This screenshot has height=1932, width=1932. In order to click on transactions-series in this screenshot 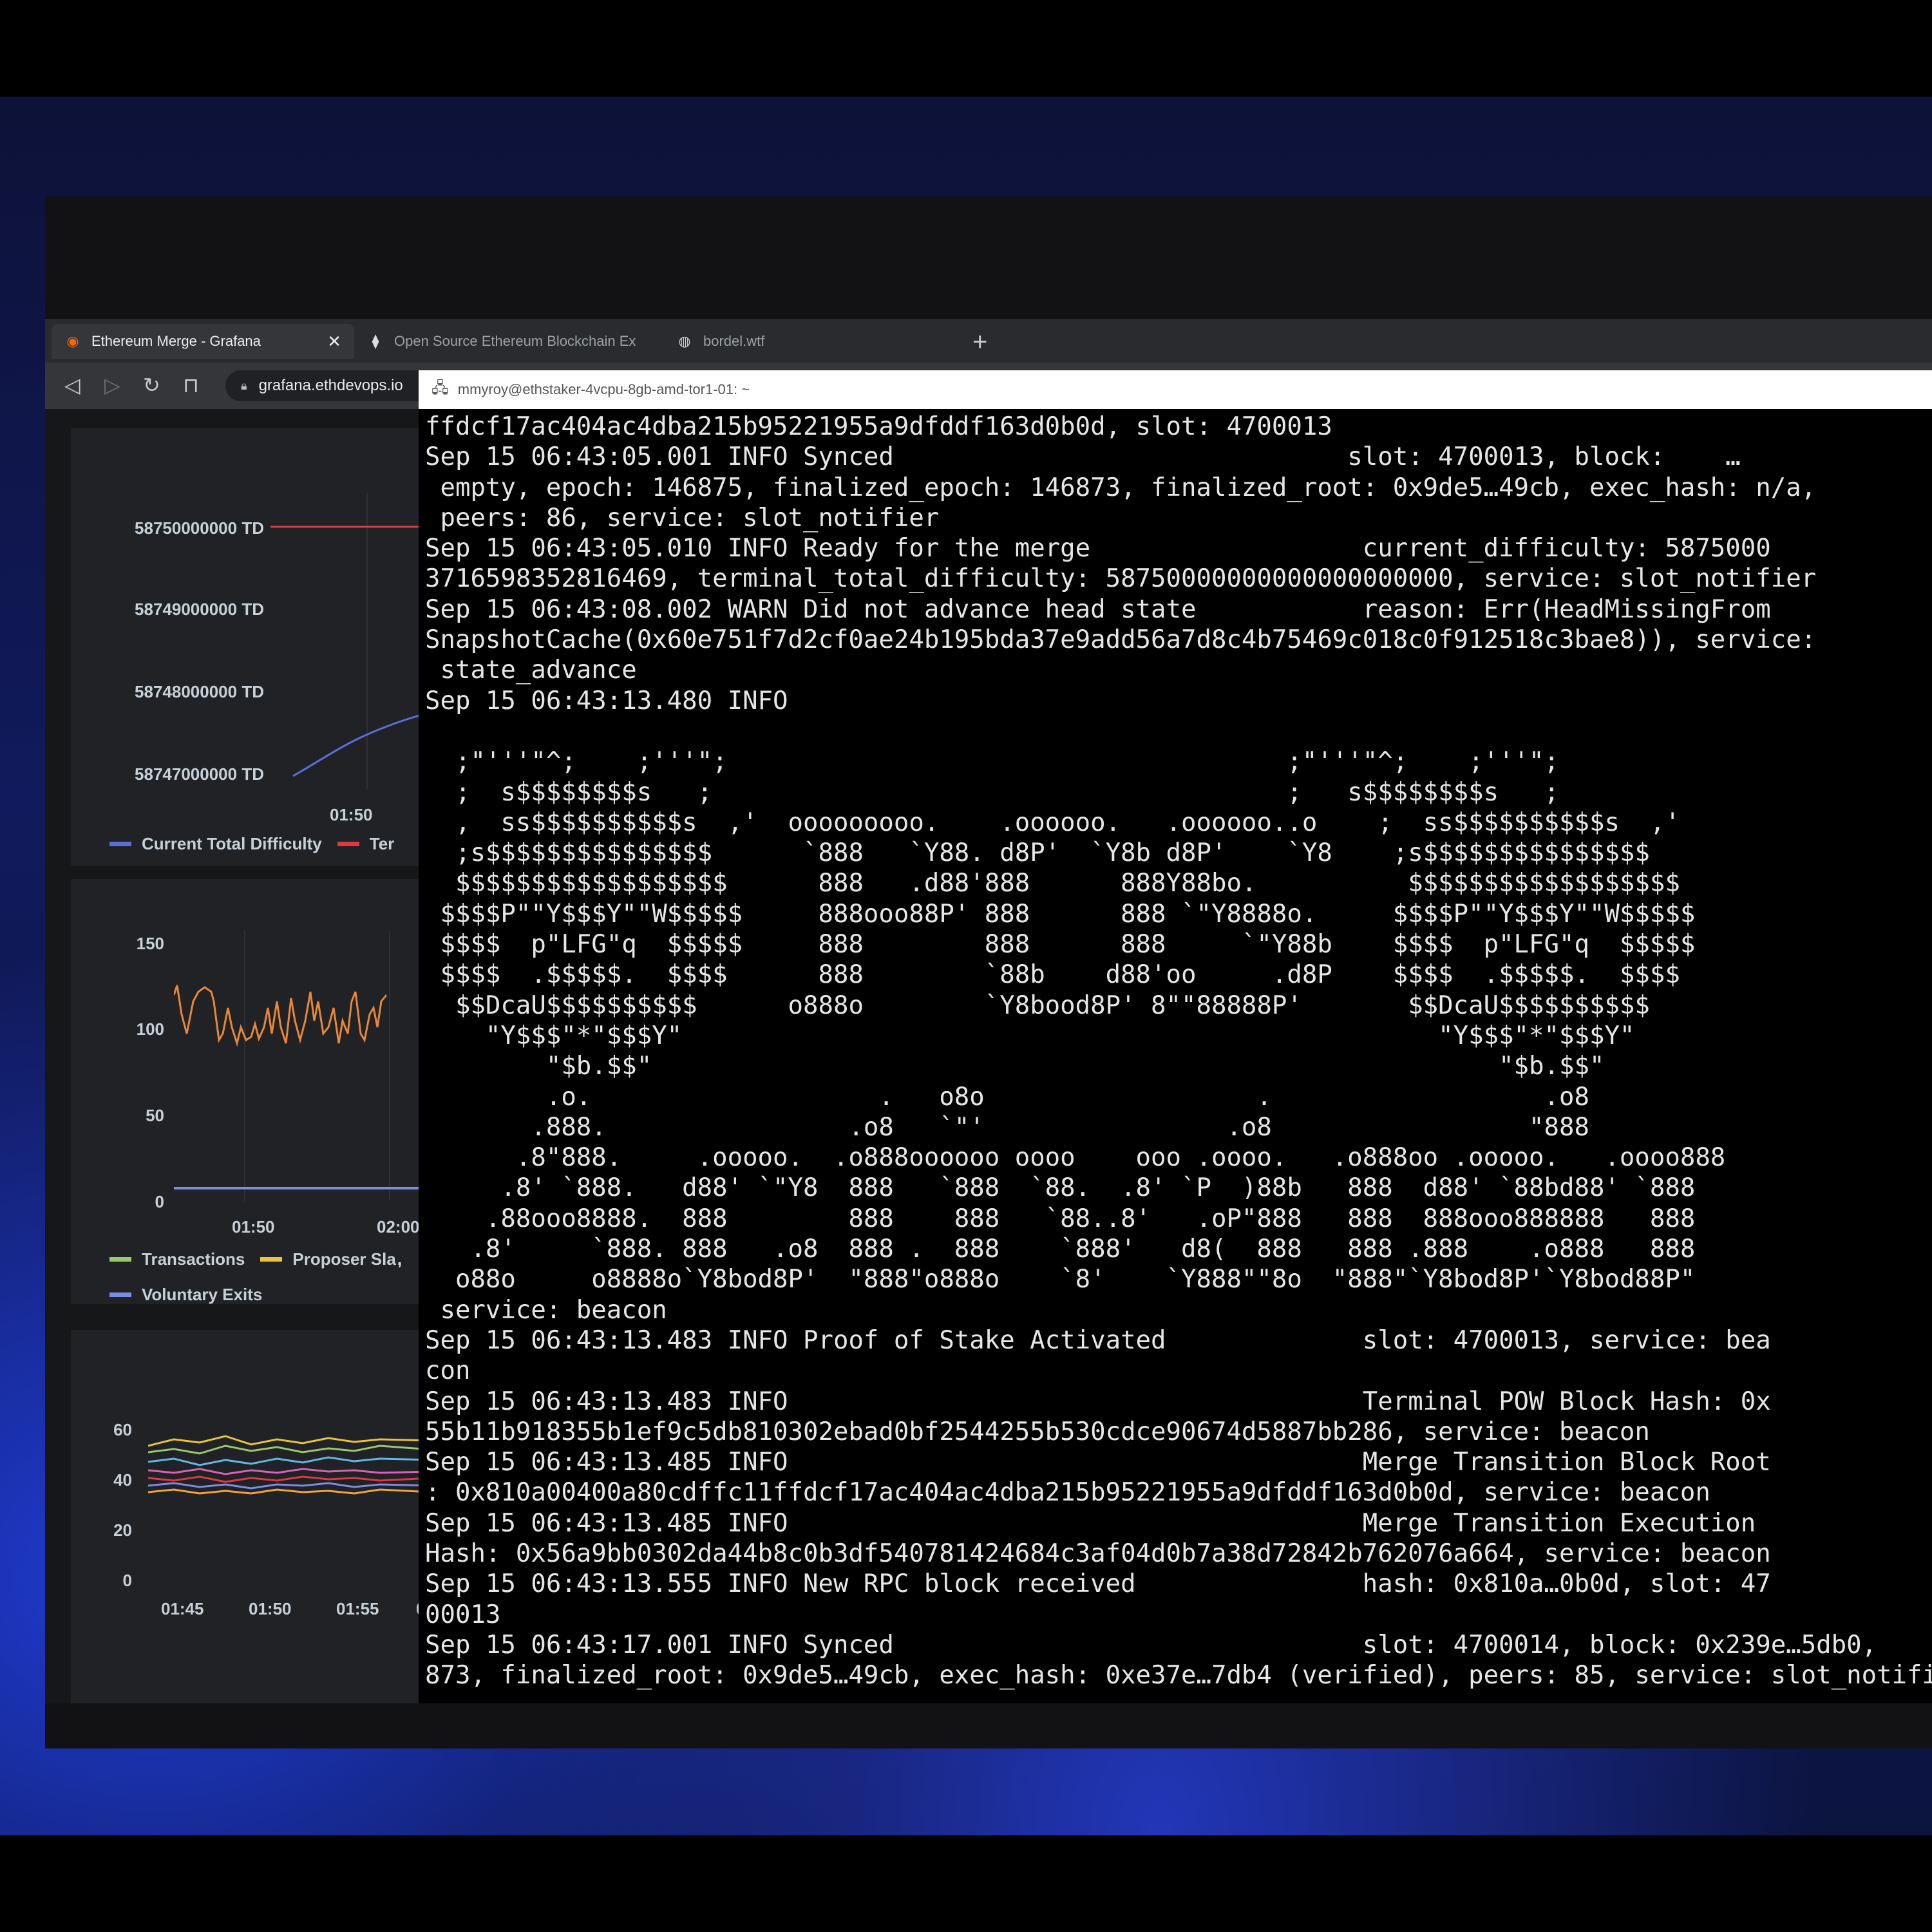, I will do `click(281, 1016)`.